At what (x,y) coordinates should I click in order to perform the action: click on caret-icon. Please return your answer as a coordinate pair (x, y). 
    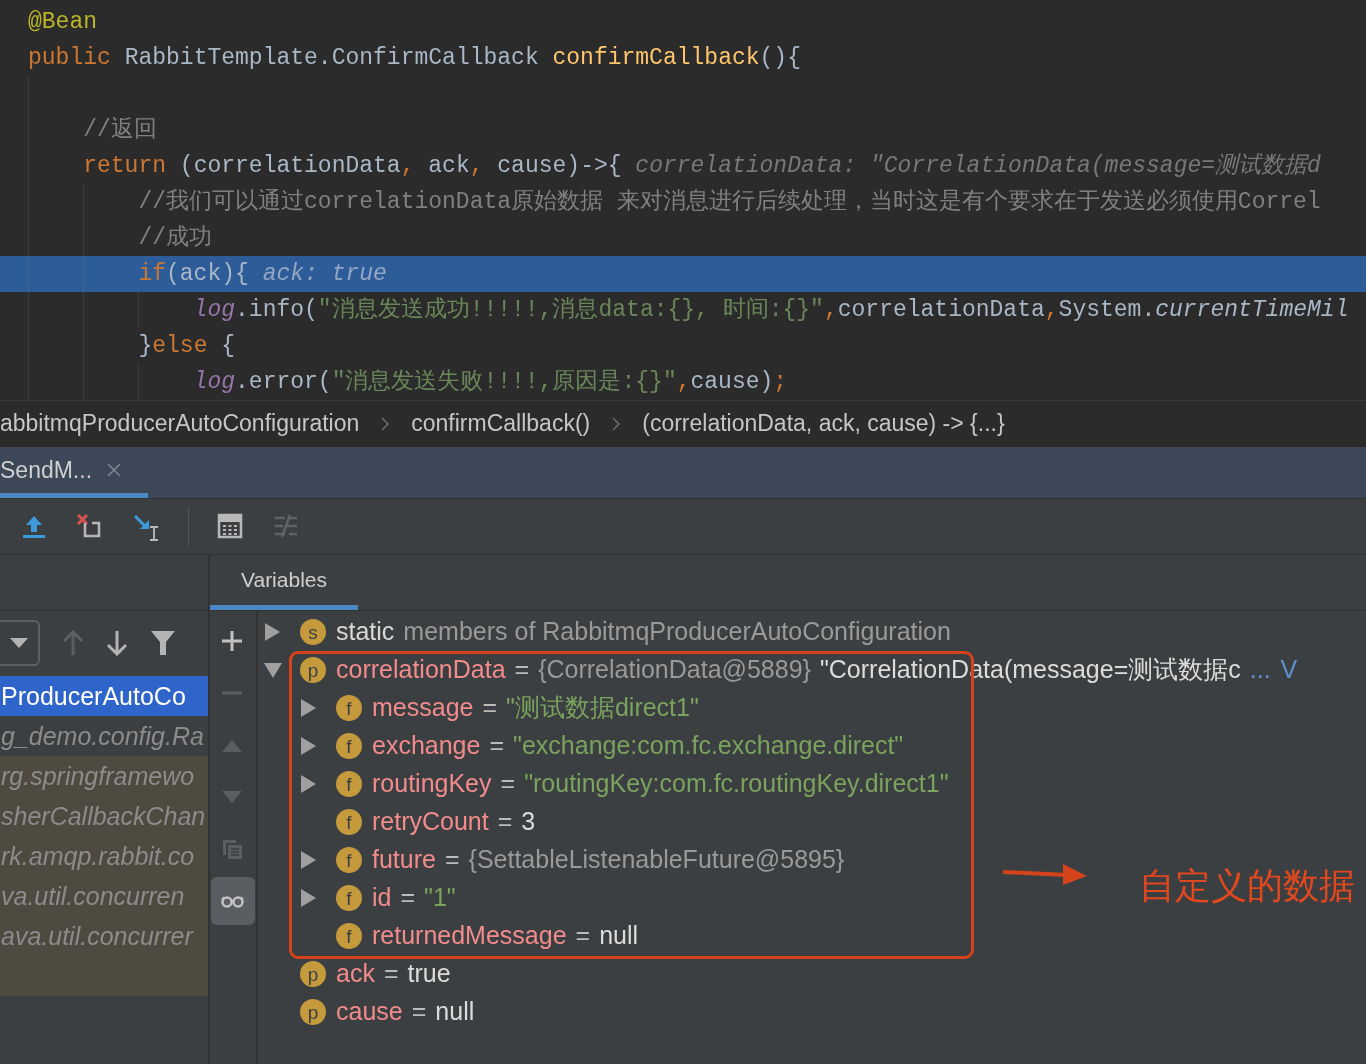
    Looking at the image, I should click on (19, 643).